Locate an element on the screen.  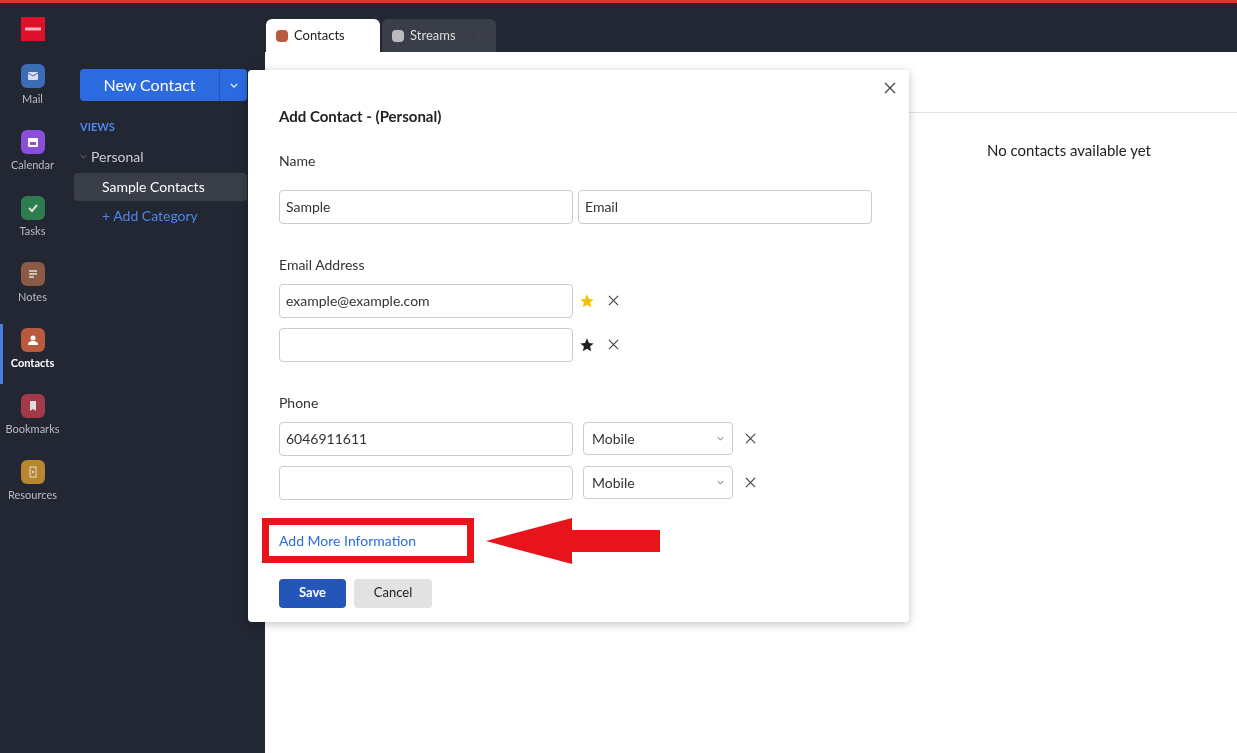
calendar-icon is located at coordinates (32, 142).